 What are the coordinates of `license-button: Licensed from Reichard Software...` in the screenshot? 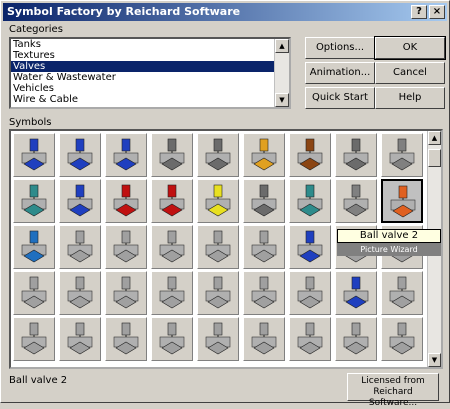 It's located at (393, 390).